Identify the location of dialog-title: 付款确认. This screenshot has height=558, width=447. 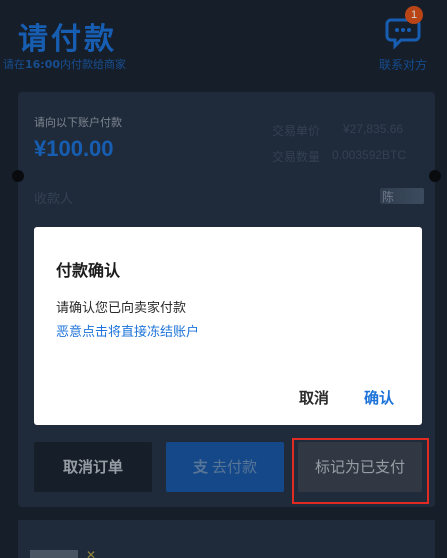
(88, 270).